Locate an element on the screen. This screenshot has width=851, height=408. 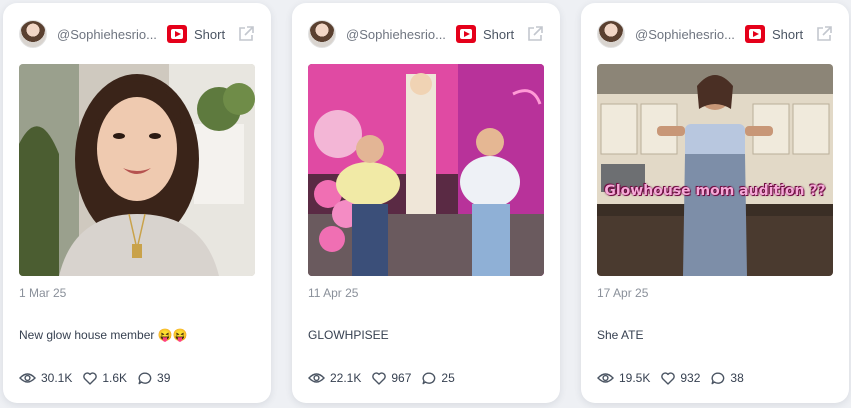
post-caption: New glow house member 😝😝 is located at coordinates (103, 335).